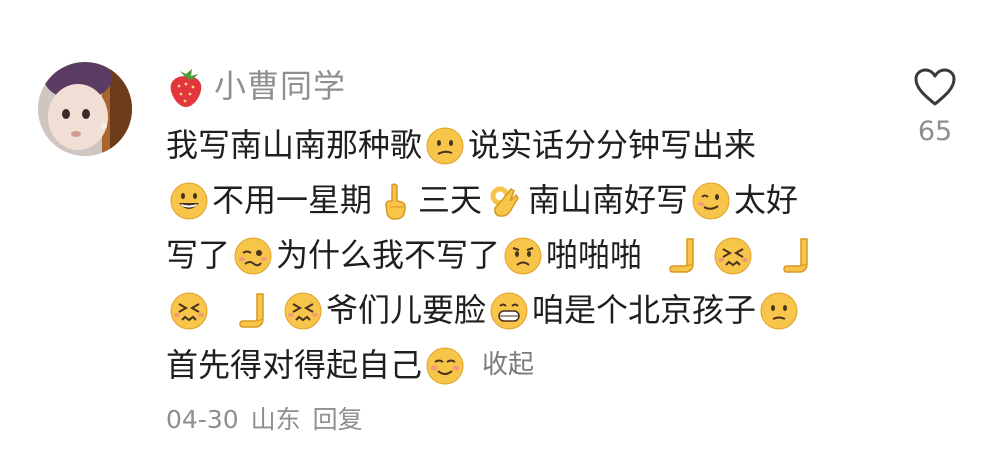 The height and width of the screenshot is (470, 1000). I want to click on collapse-button: 收起, so click(508, 365).